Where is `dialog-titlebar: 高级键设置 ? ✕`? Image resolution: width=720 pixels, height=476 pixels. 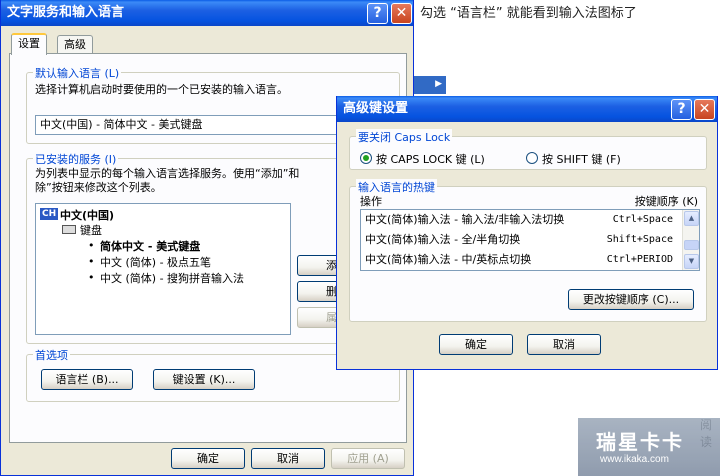
dialog-titlebar: 高级键设置 ? ✕ is located at coordinates (527, 109).